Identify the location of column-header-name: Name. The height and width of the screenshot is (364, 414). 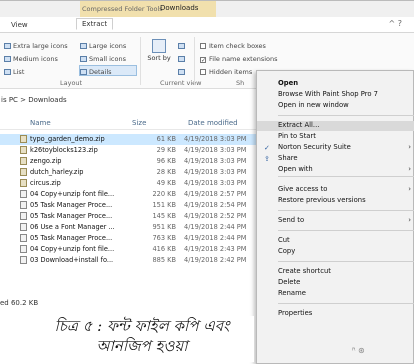
(40, 123).